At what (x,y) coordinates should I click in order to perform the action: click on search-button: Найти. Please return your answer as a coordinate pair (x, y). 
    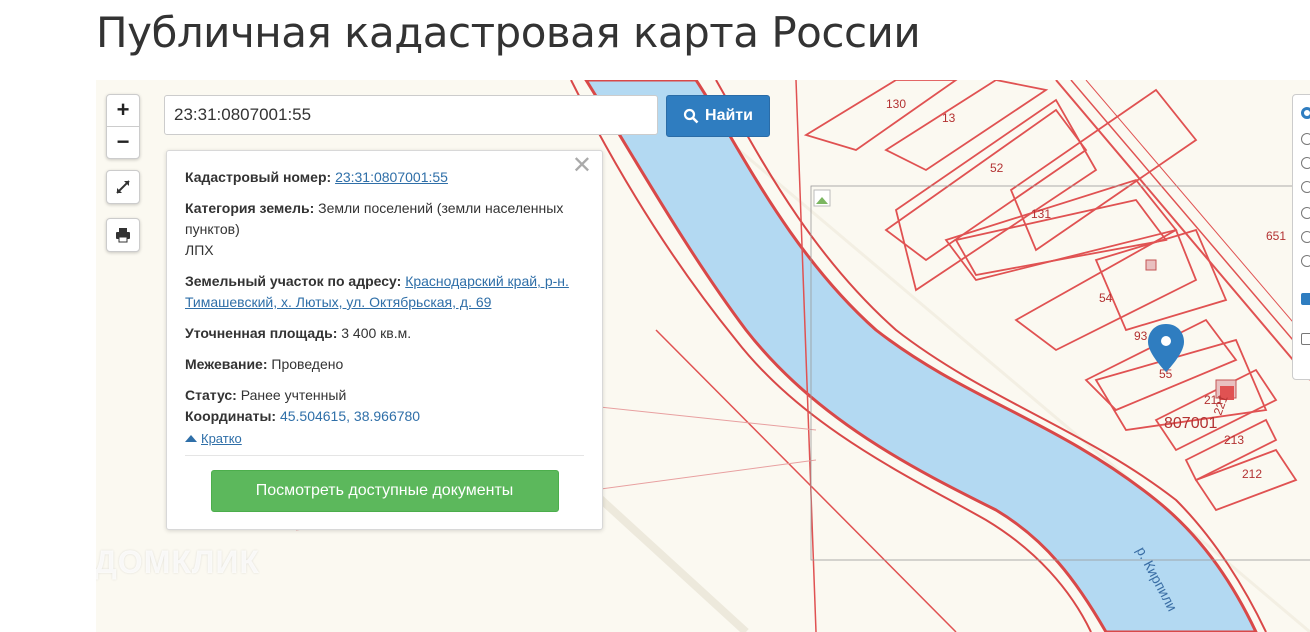
    Looking at the image, I should click on (718, 116).